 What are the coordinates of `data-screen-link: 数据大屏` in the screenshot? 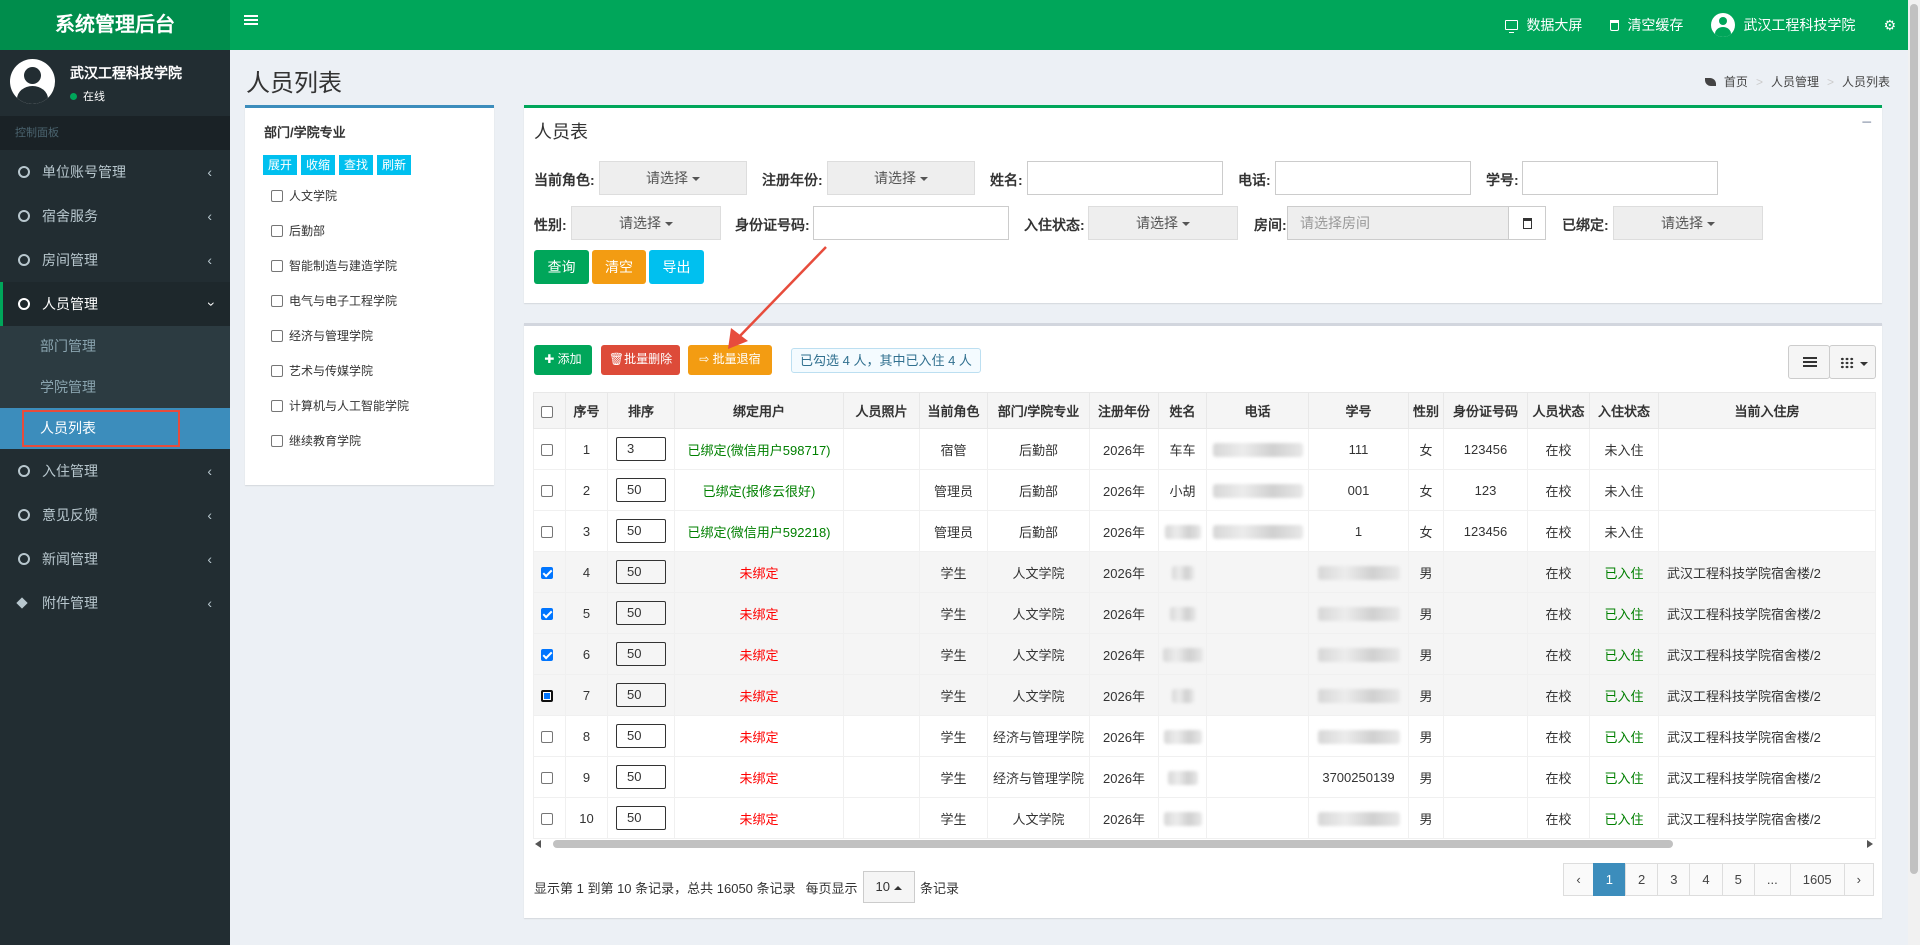 It's located at (1543, 25).